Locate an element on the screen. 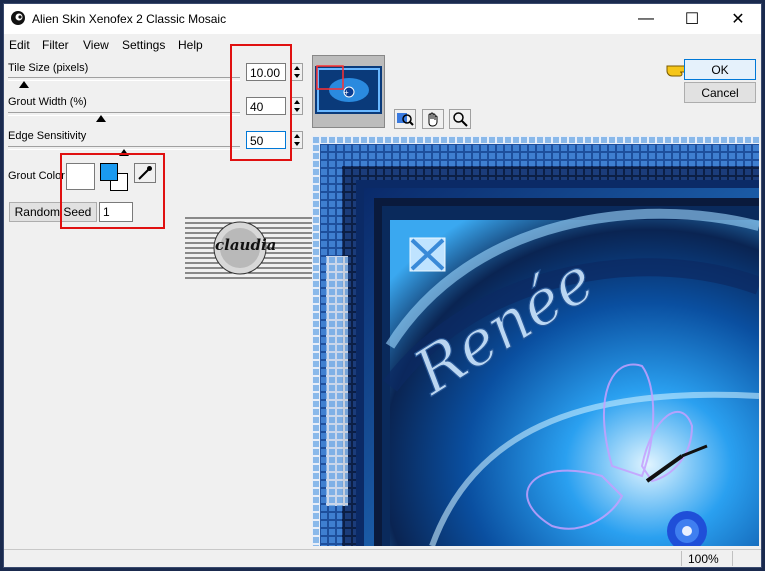 The height and width of the screenshot is (571, 765). close-button: ✕ is located at coordinates (738, 19).